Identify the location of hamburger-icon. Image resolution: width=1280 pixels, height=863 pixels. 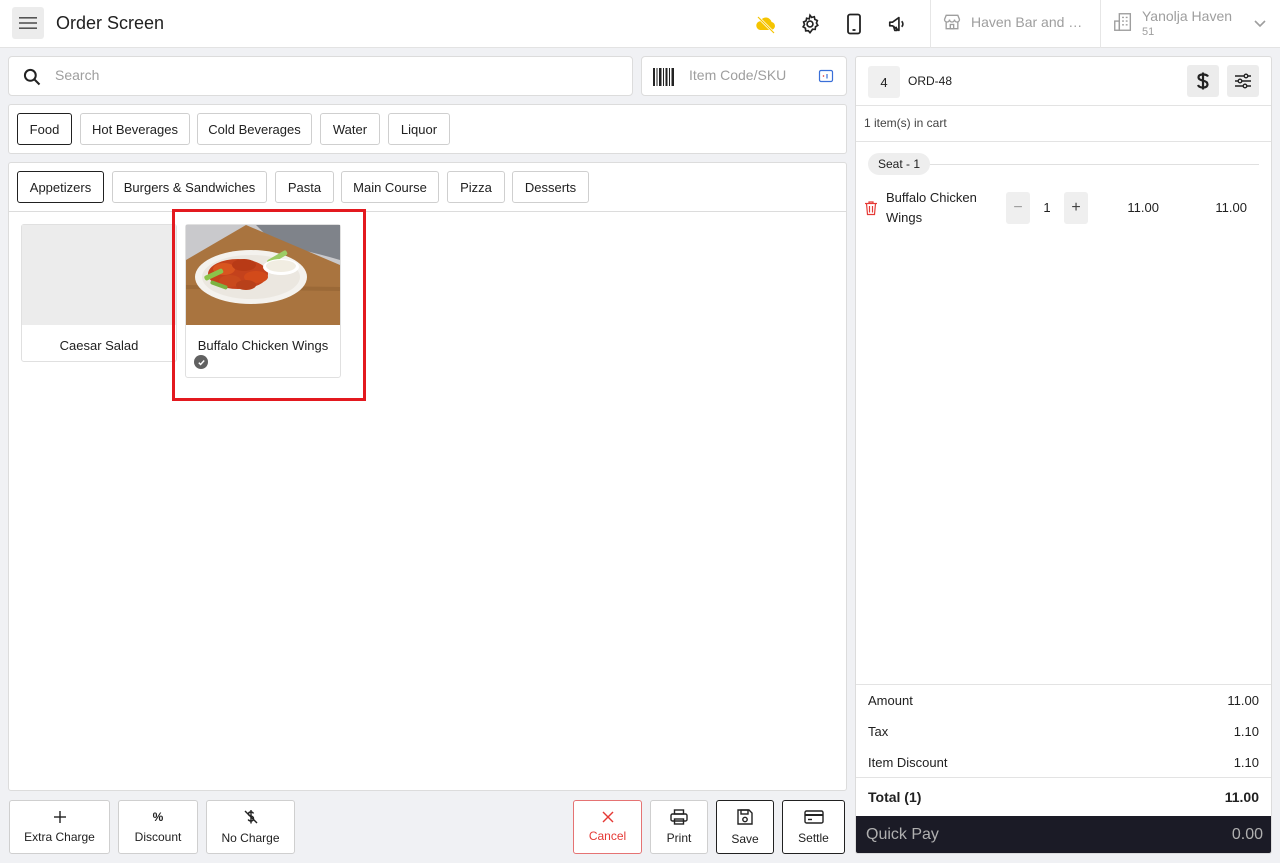
(28, 23).